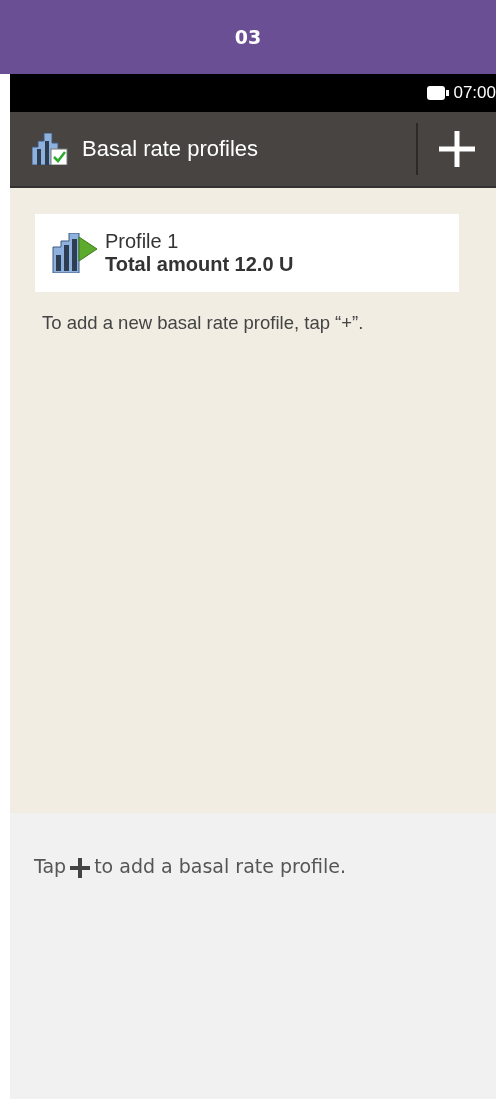 This screenshot has width=496, height=1099. I want to click on profile-item: Profile 1 Total amount 12.0 U, so click(247, 253).